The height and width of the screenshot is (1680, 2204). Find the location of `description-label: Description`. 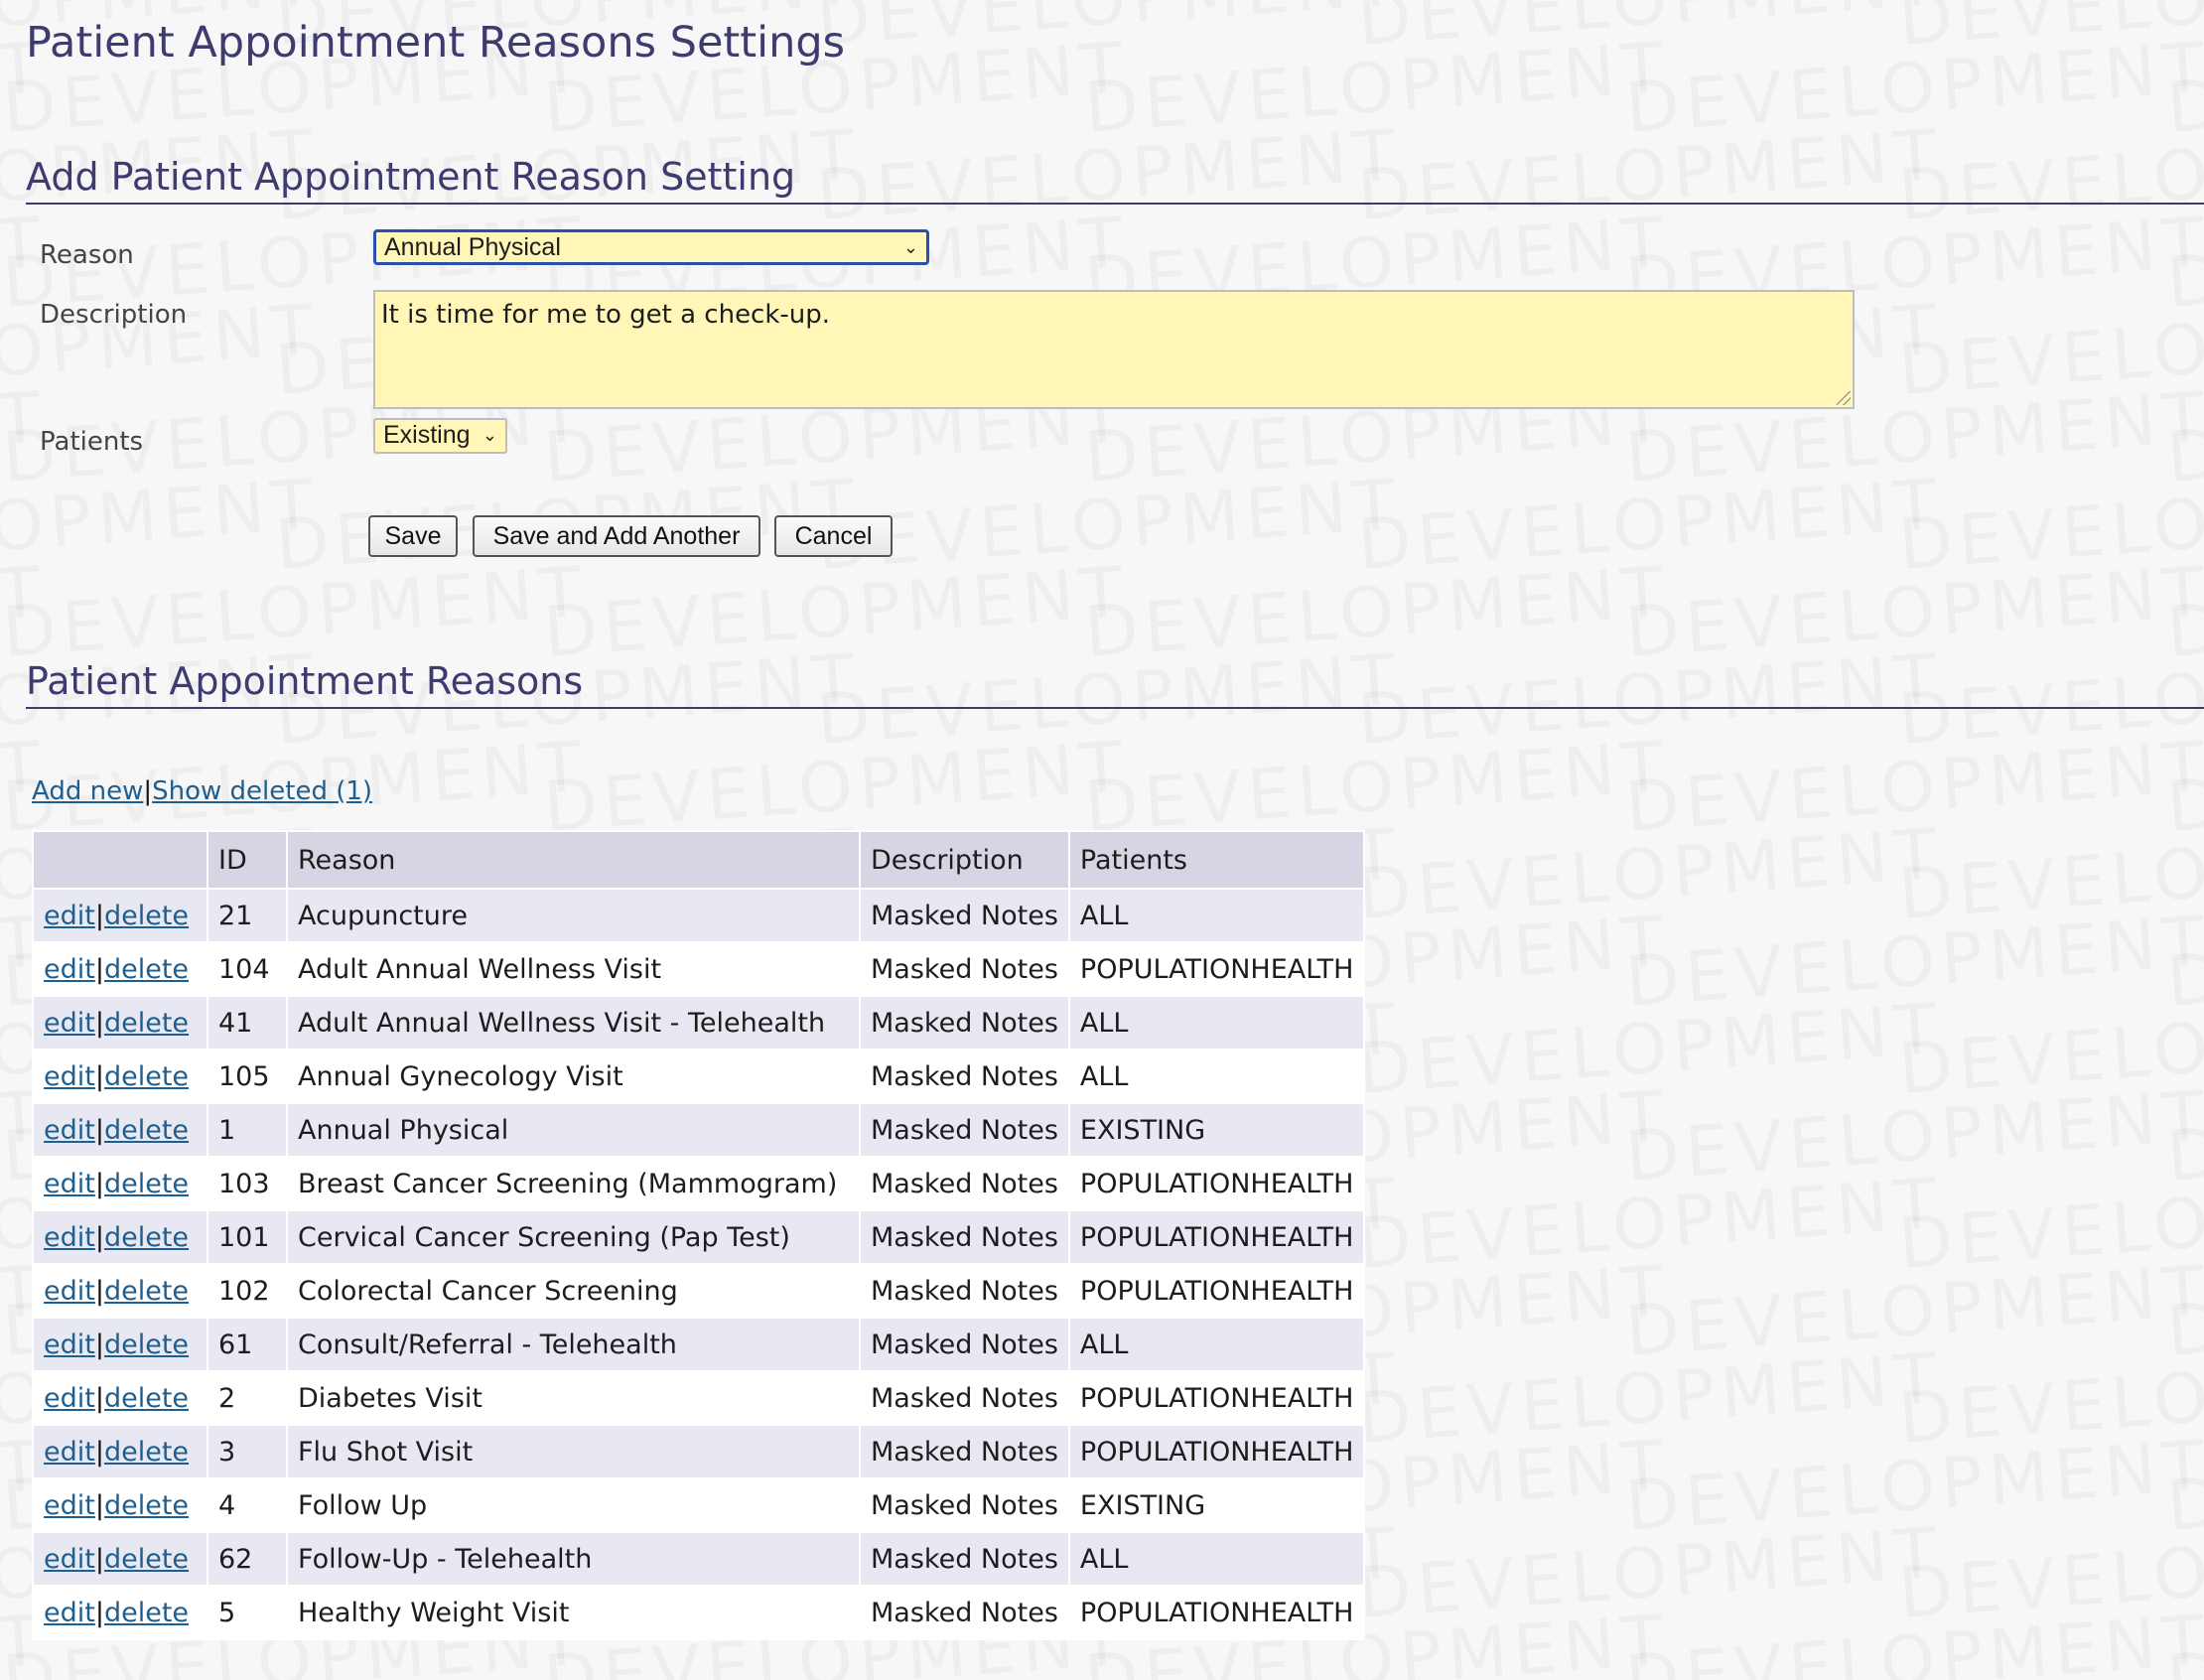

description-label: Description is located at coordinates (114, 315).